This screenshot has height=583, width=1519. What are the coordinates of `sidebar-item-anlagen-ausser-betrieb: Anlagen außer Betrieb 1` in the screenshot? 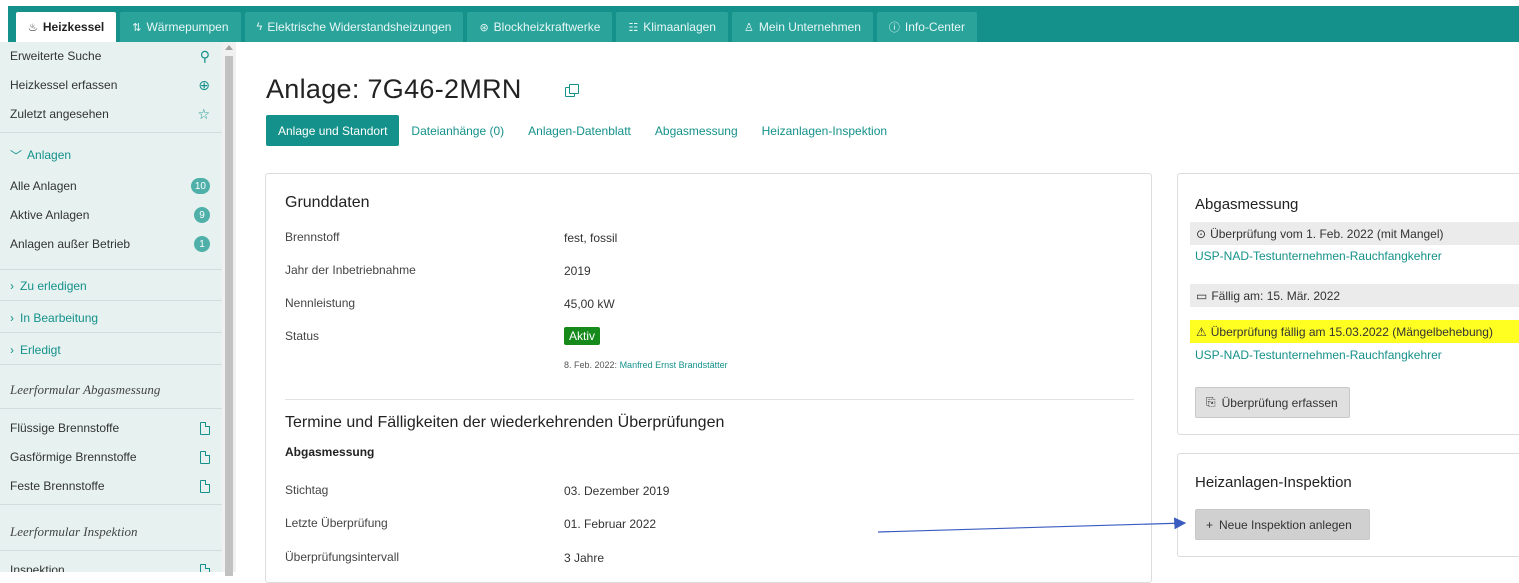 It's located at (111, 244).